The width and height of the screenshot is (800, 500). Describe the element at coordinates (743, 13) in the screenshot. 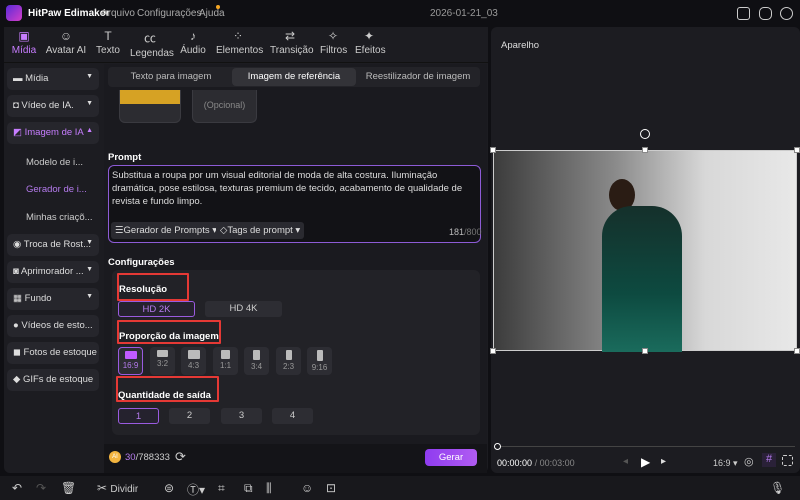

I see `layout-icon` at that location.